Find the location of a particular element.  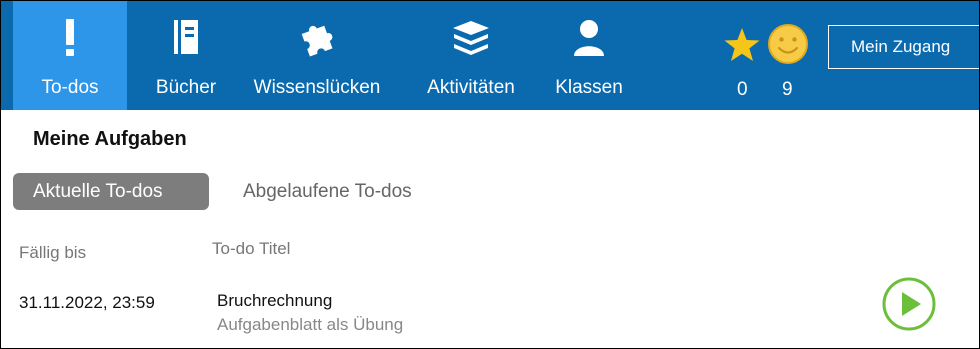

nav-label: Aktivitäten is located at coordinates (471, 87).